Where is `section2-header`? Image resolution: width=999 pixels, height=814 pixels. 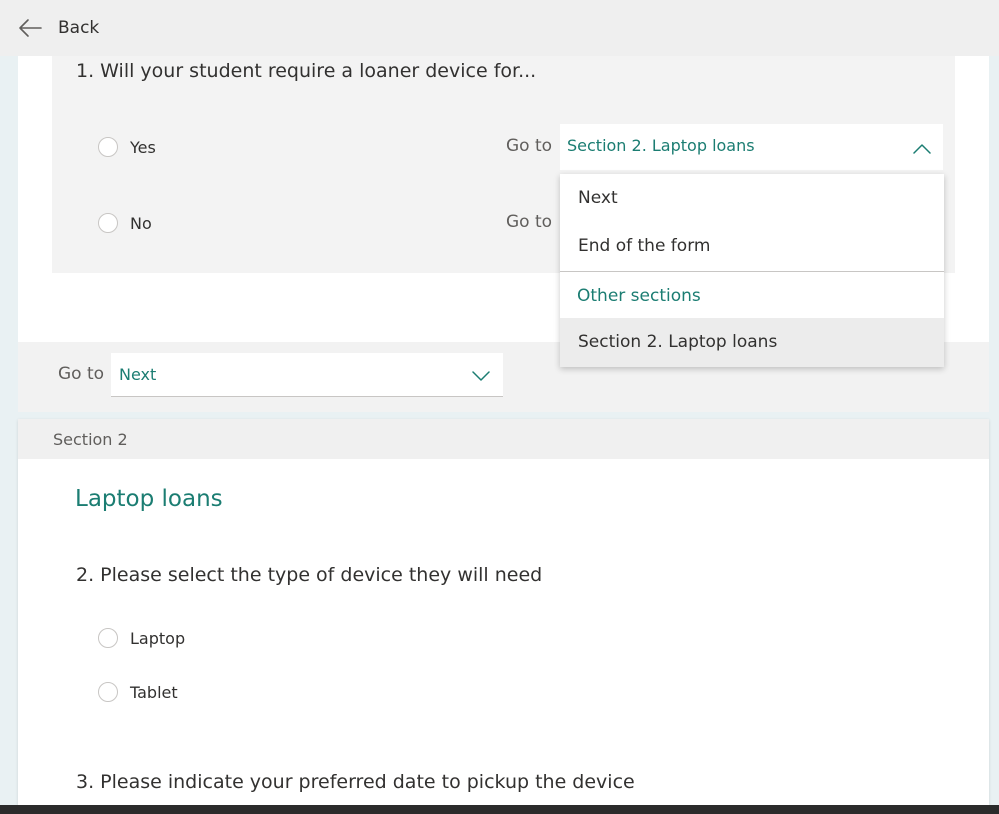
section2-header is located at coordinates (503, 439).